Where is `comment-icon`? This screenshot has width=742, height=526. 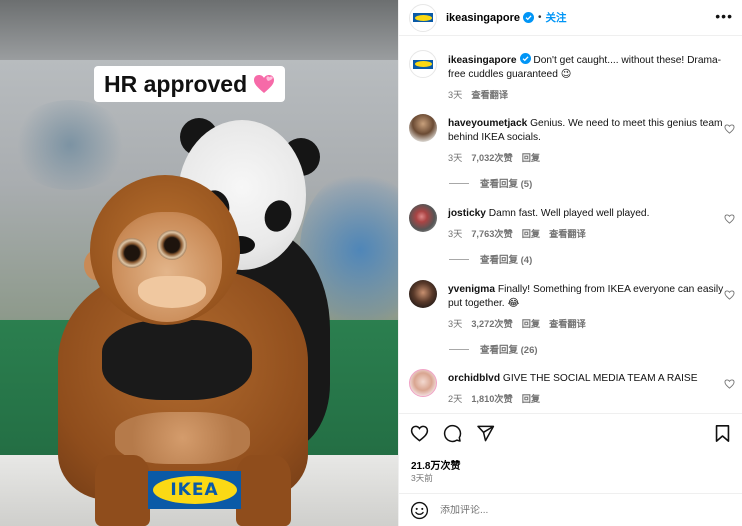
comment-icon is located at coordinates (452, 433).